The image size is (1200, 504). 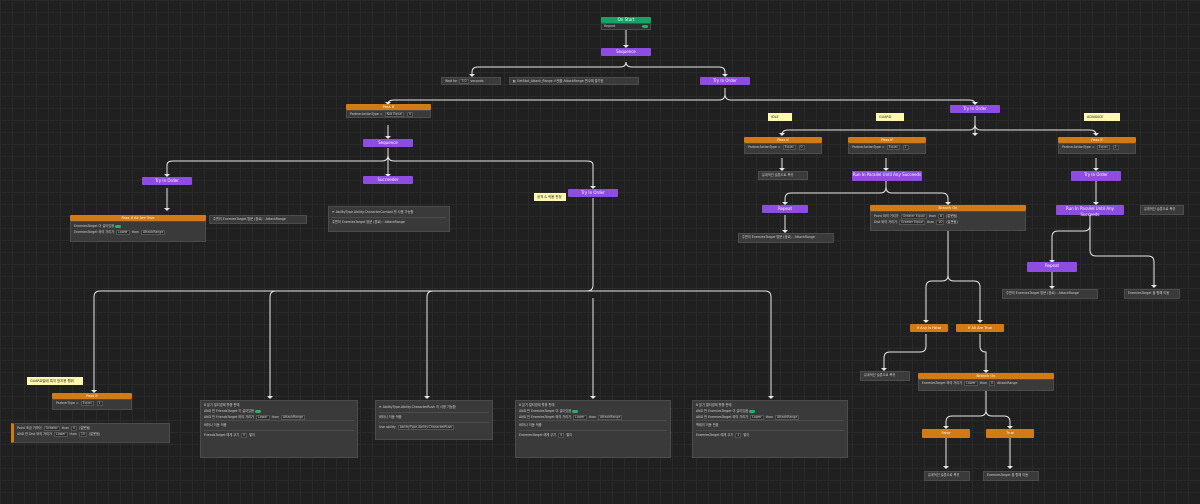 I want to click on bb4-toggle, so click(x=752, y=411).